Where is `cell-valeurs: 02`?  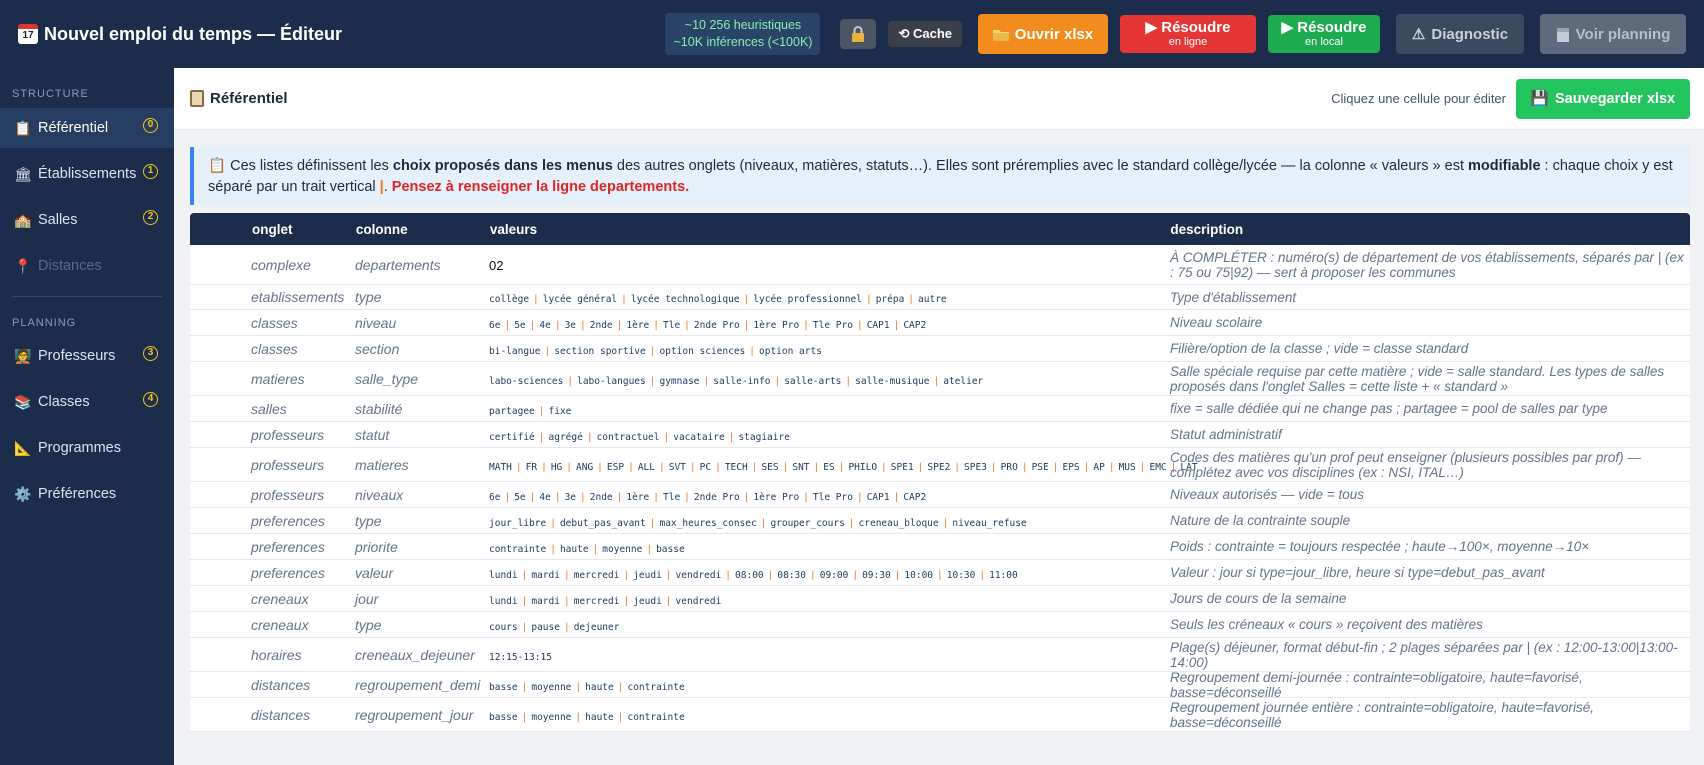
cell-valeurs: 02 is located at coordinates (829, 265).